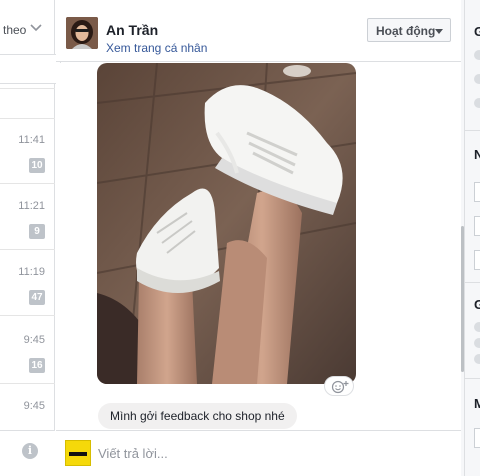  I want to click on conversation-filter: theo, so click(25, 29).